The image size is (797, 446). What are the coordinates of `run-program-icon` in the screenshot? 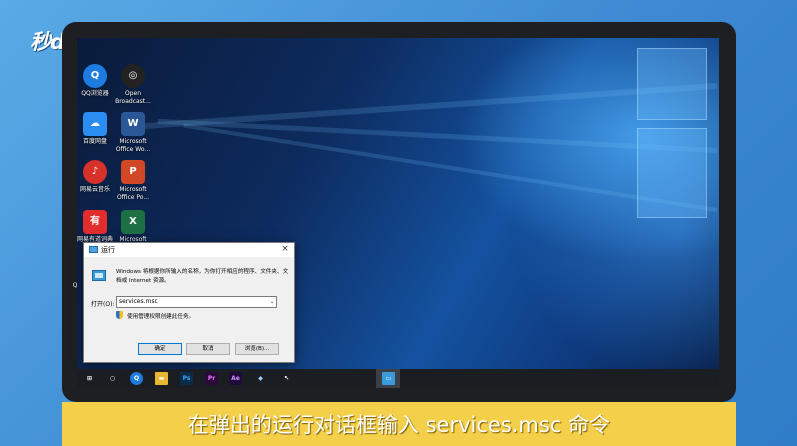 It's located at (99, 275).